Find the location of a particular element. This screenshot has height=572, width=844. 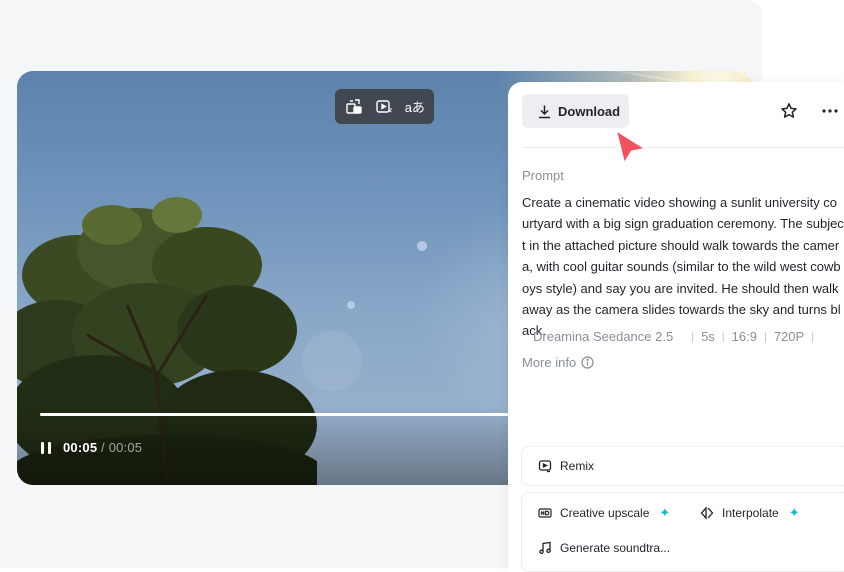

model-name: Dreamina Seedance 2.5 is located at coordinates (603, 336).